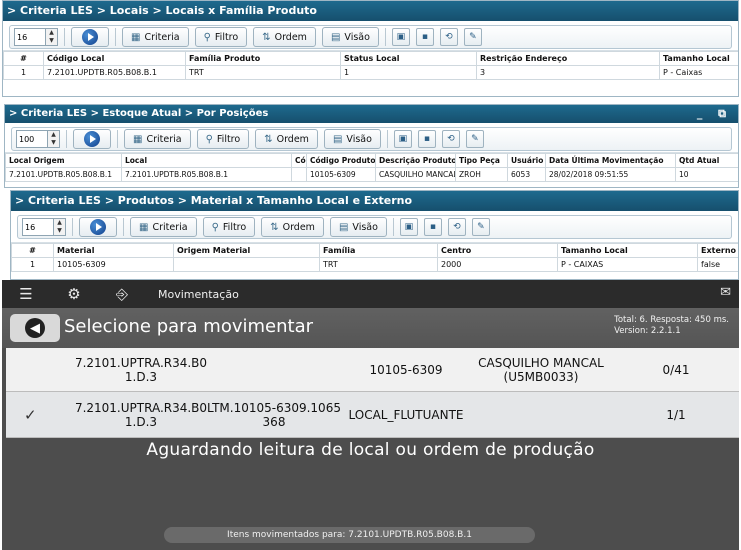 This screenshot has width=741, height=550. I want to click on play-icon, so click(98, 227).